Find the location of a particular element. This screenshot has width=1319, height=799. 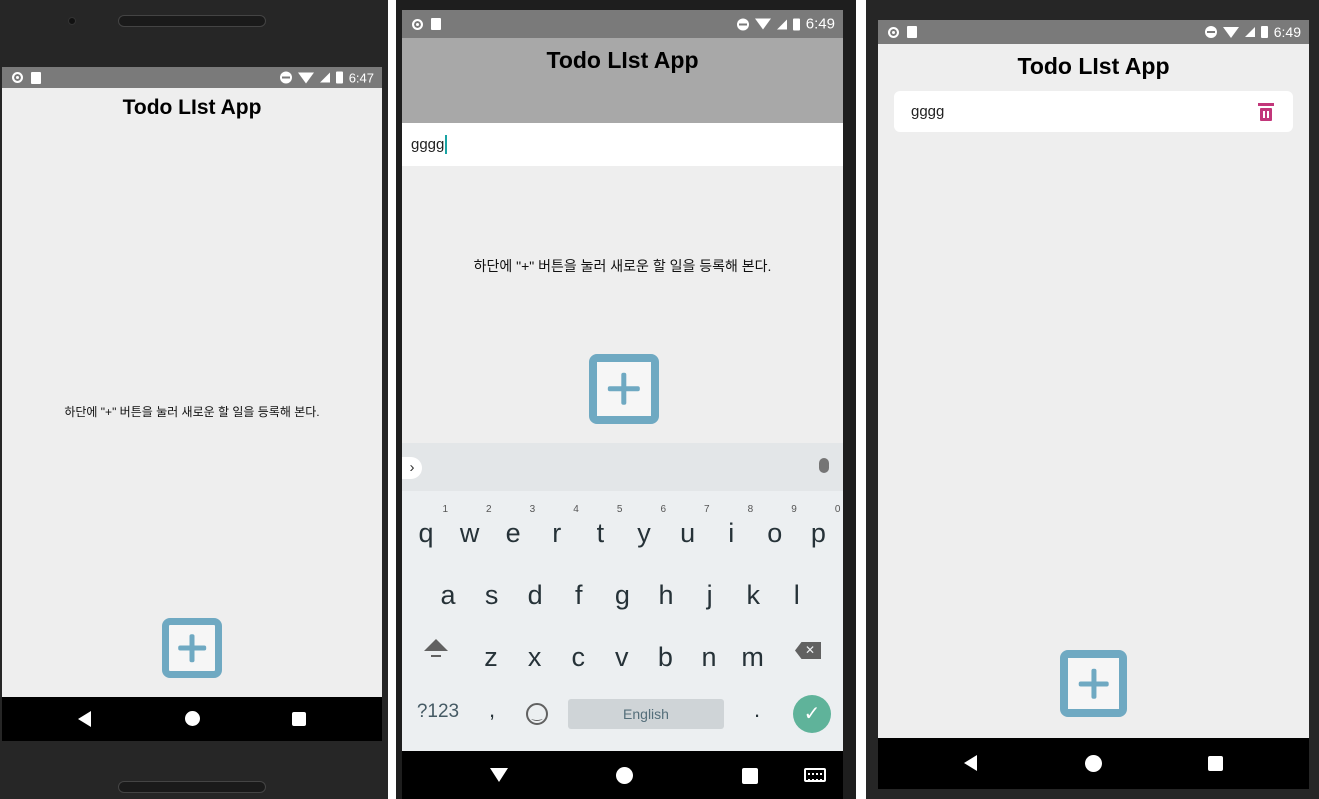

suggestion-strip: › is located at coordinates (622, 467).